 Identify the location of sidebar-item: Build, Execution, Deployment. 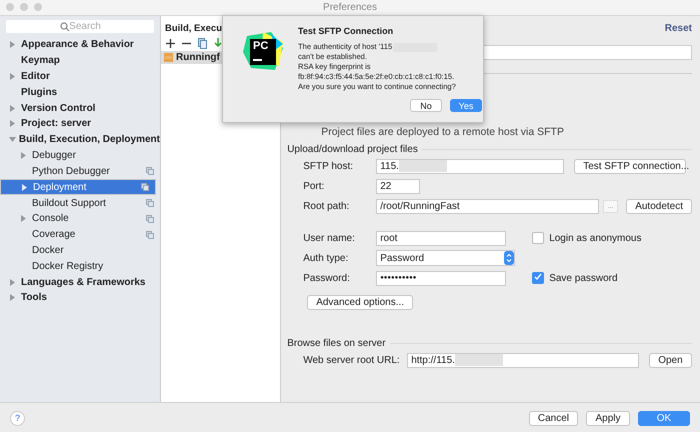
(80, 140).